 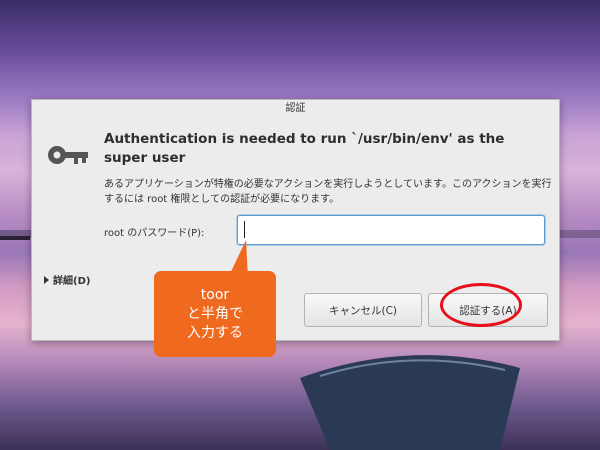 What do you see at coordinates (244, 229) in the screenshot?
I see `text-caret` at bounding box center [244, 229].